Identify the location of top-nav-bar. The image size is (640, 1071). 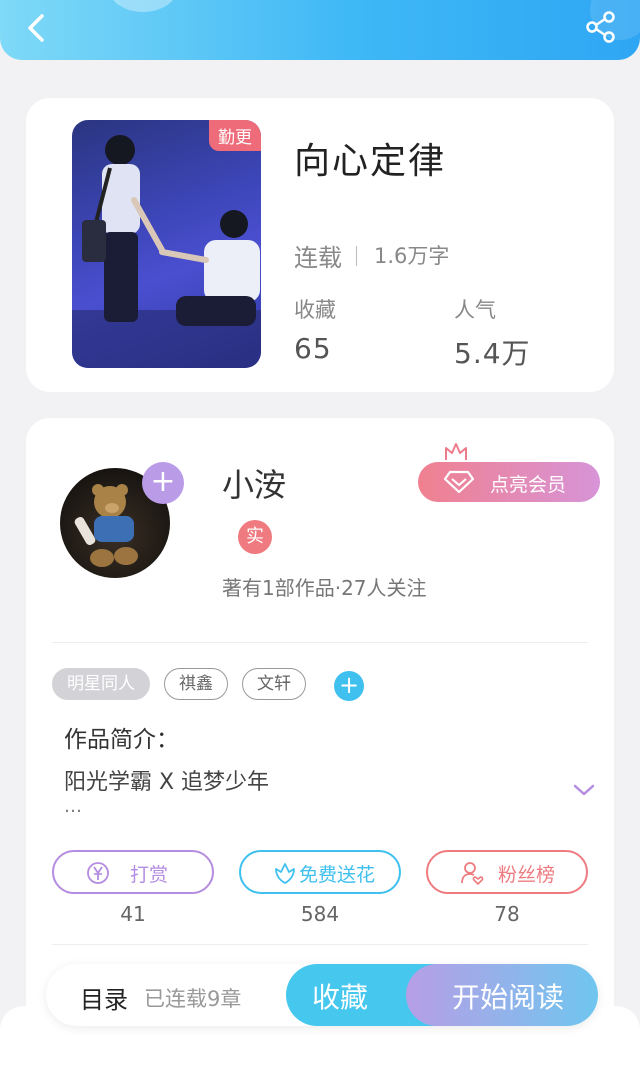
(320, 30).